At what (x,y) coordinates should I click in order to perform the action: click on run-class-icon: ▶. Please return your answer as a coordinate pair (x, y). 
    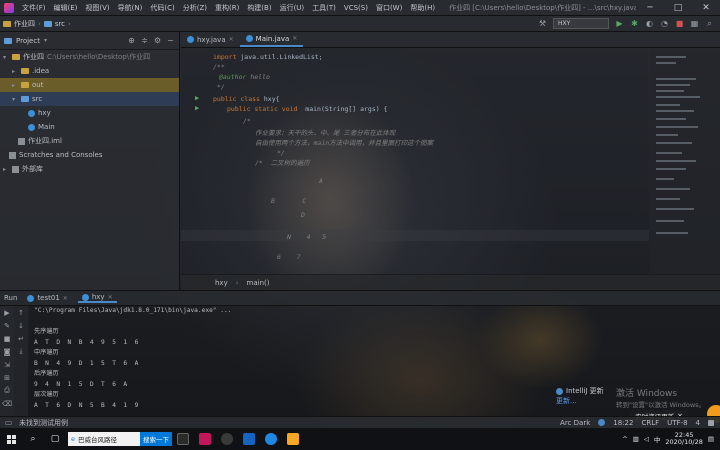
    Looking at the image, I should click on (197, 98).